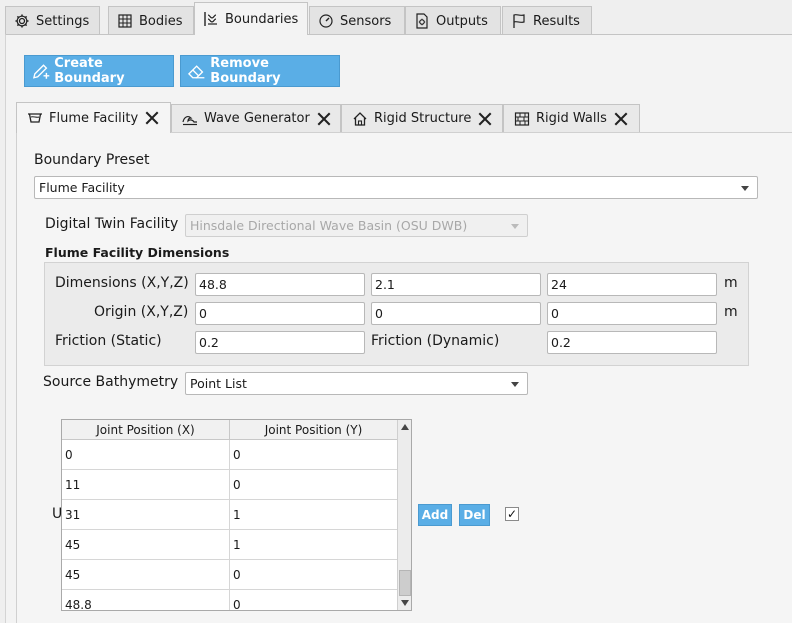 The height and width of the screenshot is (623, 792). What do you see at coordinates (41, 71) in the screenshot?
I see `pencil-plus-icon` at bounding box center [41, 71].